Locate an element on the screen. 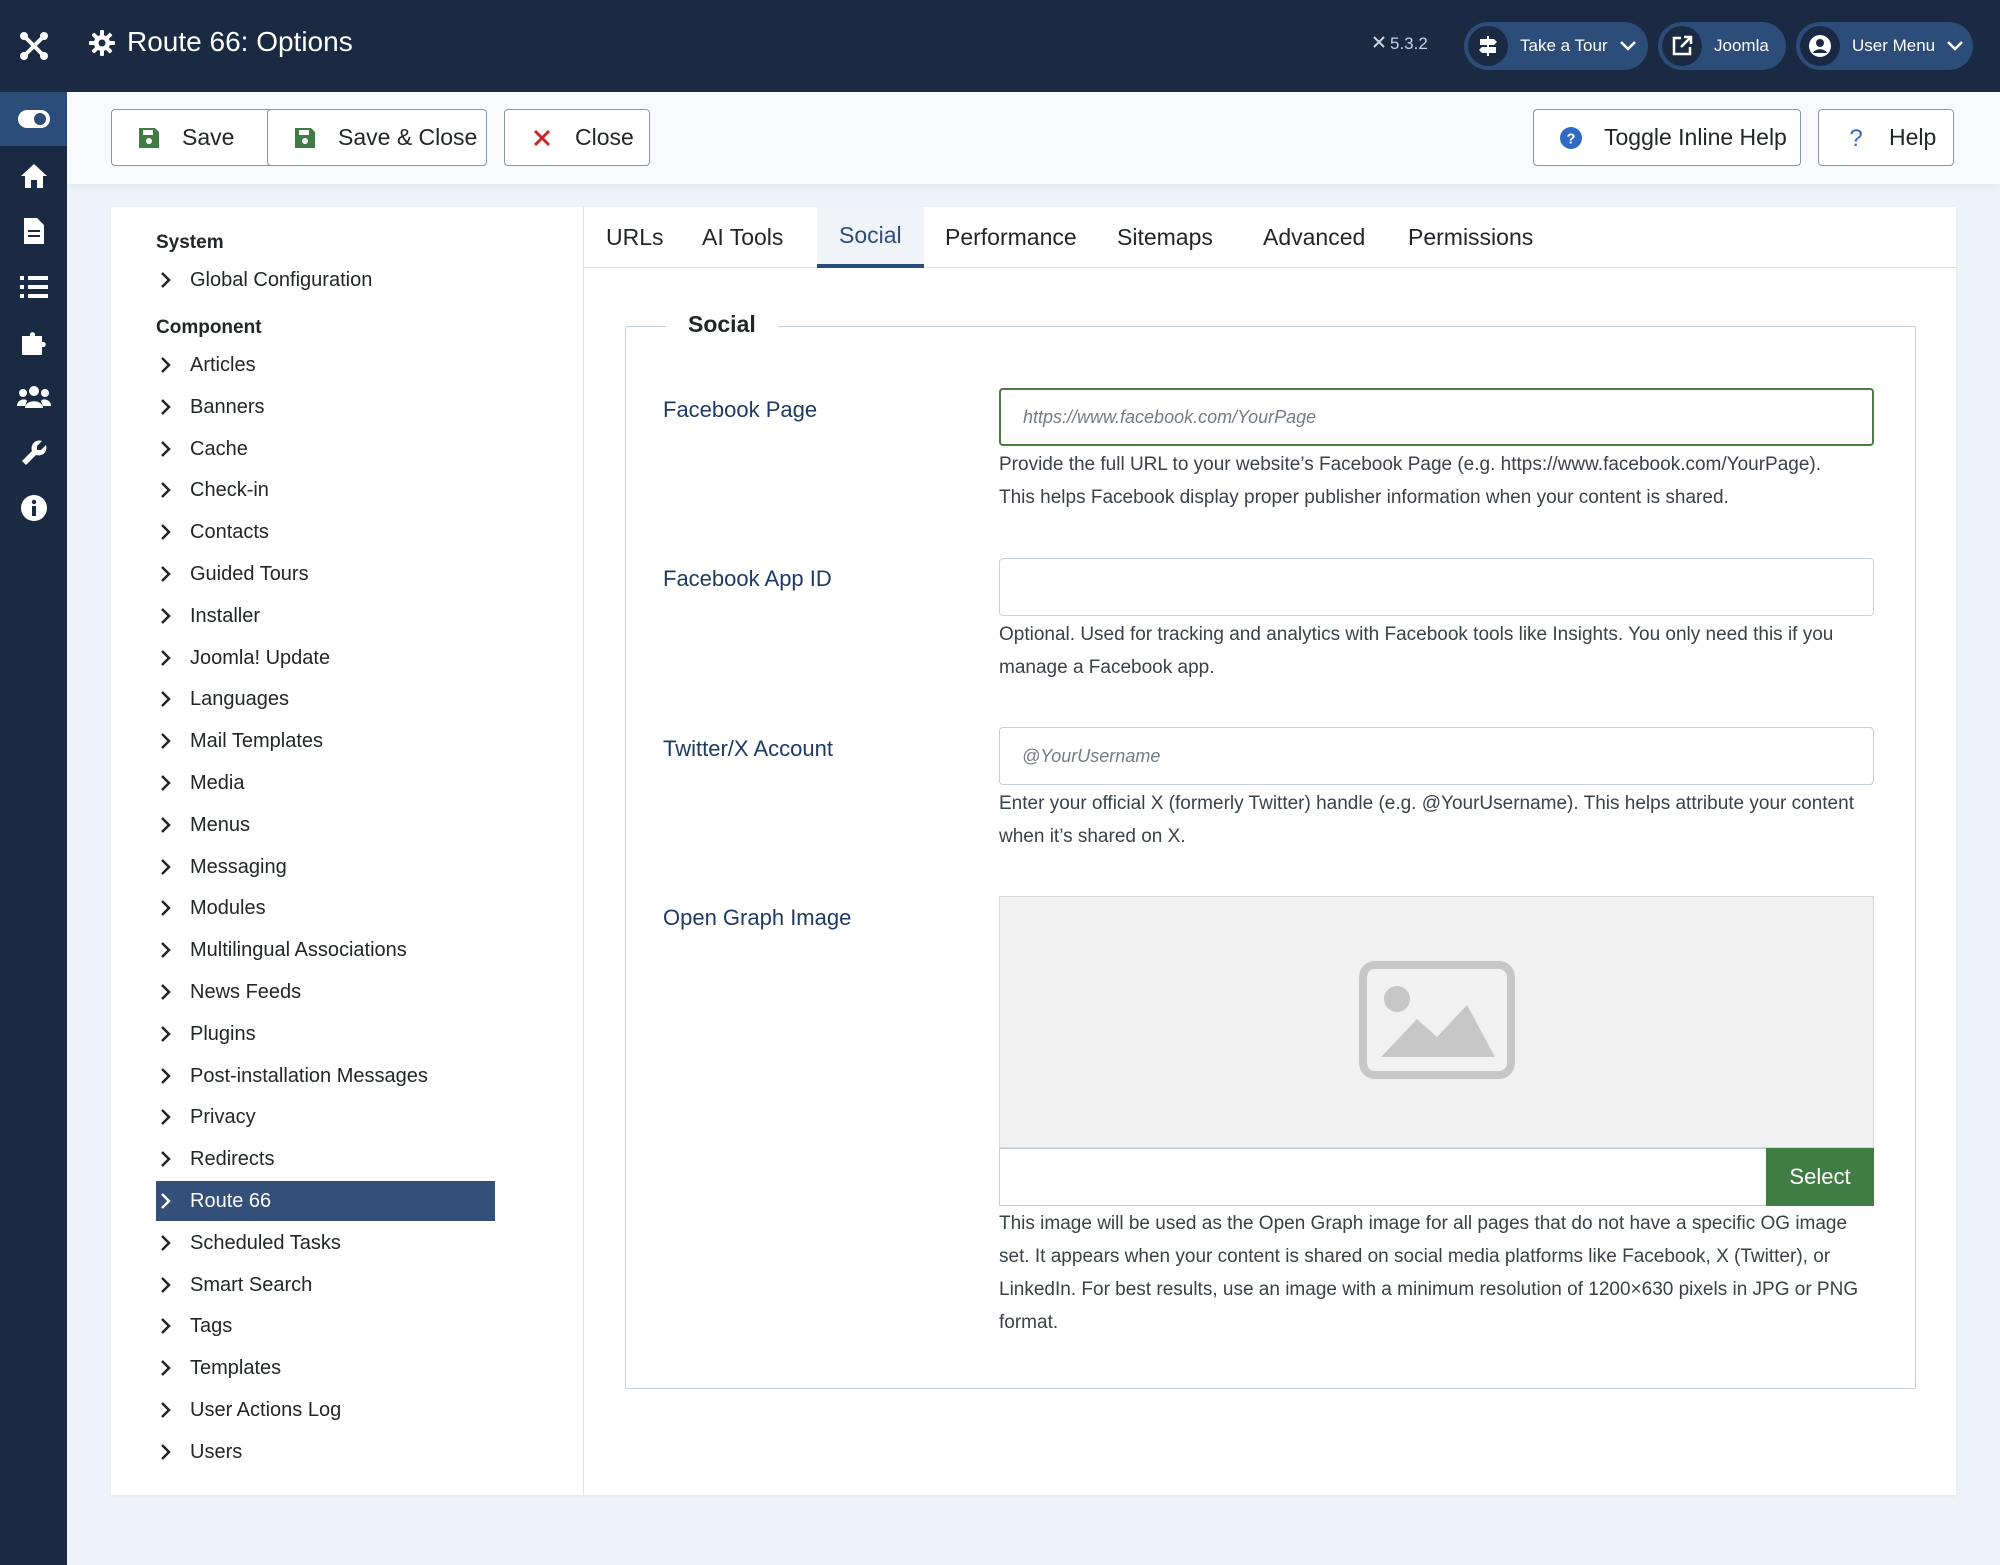 Image resolution: width=2000 pixels, height=1565 pixels. sidebar-item-scheduled-tasks: Scheduled Tasks is located at coordinates (325, 1243).